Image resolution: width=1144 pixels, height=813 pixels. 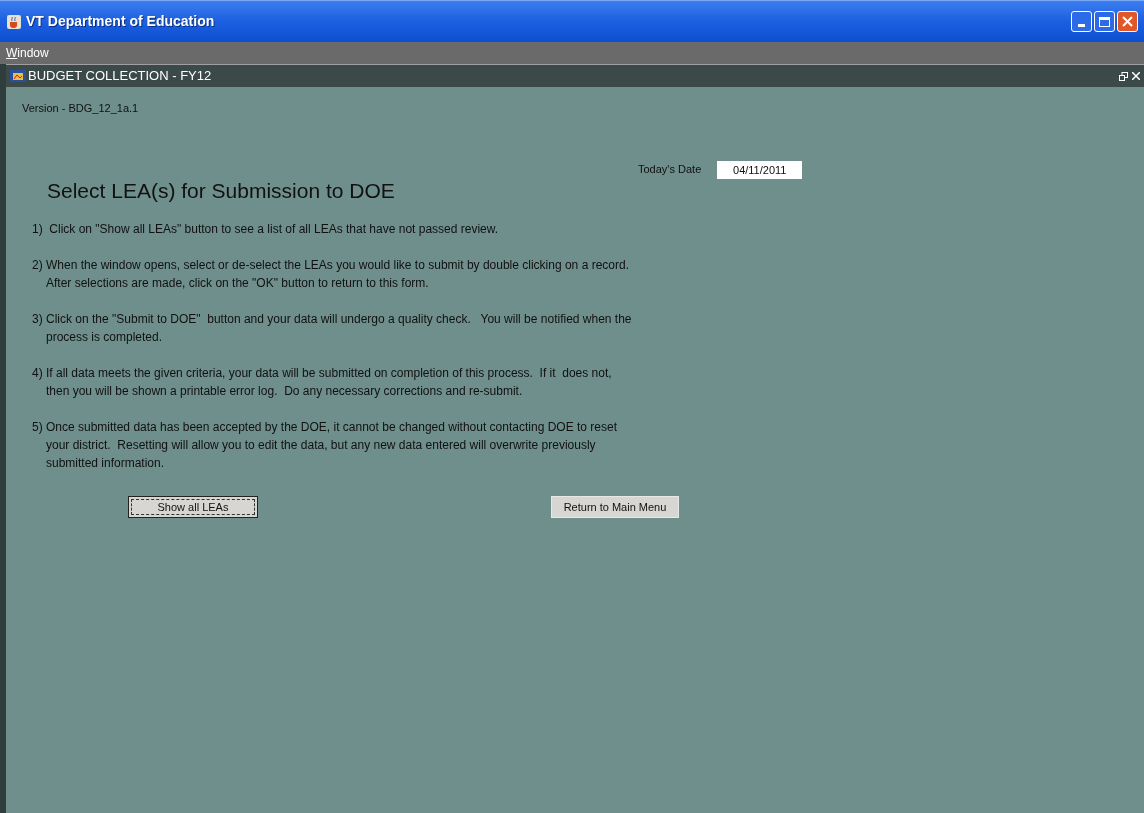 I want to click on show-all-button: Show all LEAs, so click(x=193, y=507).